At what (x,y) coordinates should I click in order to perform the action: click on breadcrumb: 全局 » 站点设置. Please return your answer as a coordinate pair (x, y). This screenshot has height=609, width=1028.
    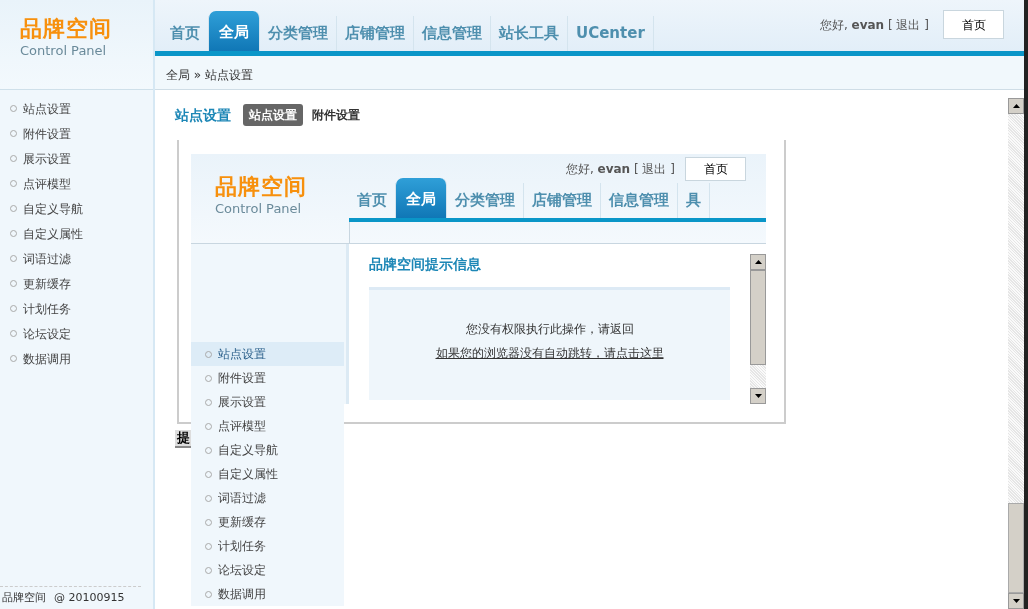
    Looking at the image, I should click on (589, 73).